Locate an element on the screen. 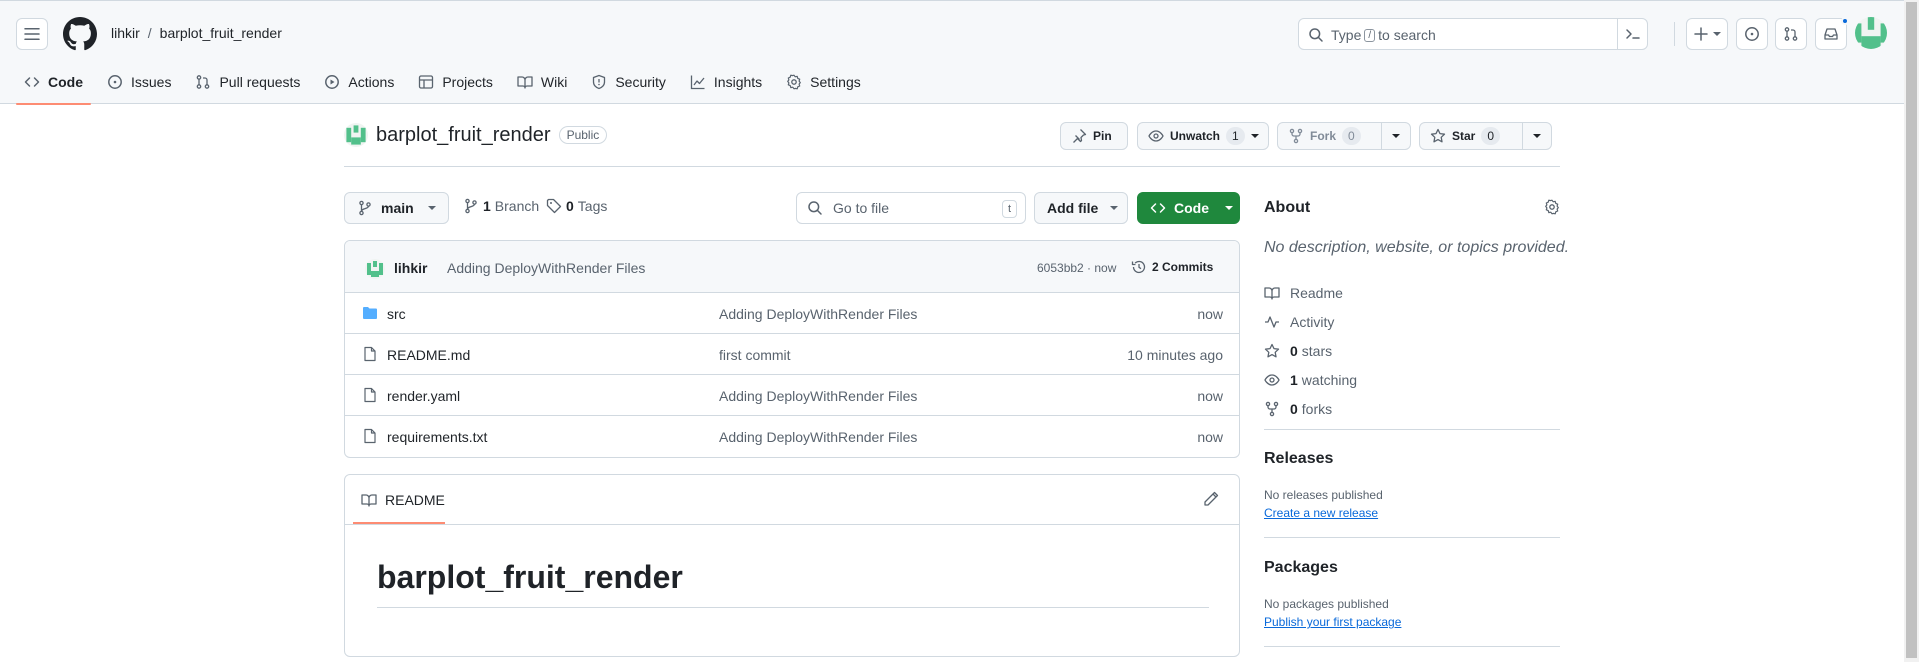 The image size is (1919, 662). breadcrumb-owner: lihkir is located at coordinates (125, 33).